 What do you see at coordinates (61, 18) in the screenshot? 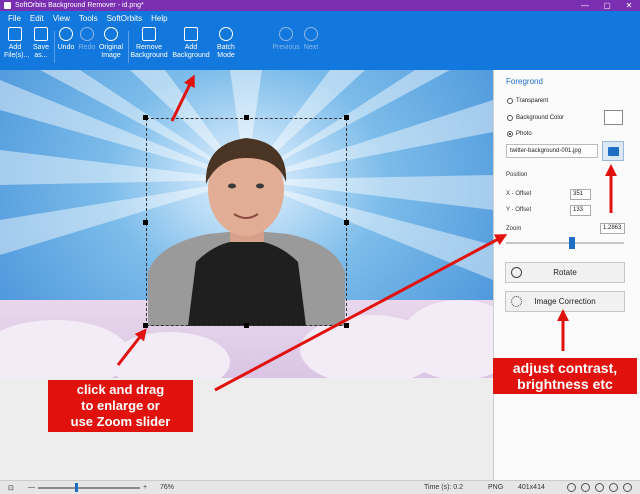
I see `menu-view: View` at bounding box center [61, 18].